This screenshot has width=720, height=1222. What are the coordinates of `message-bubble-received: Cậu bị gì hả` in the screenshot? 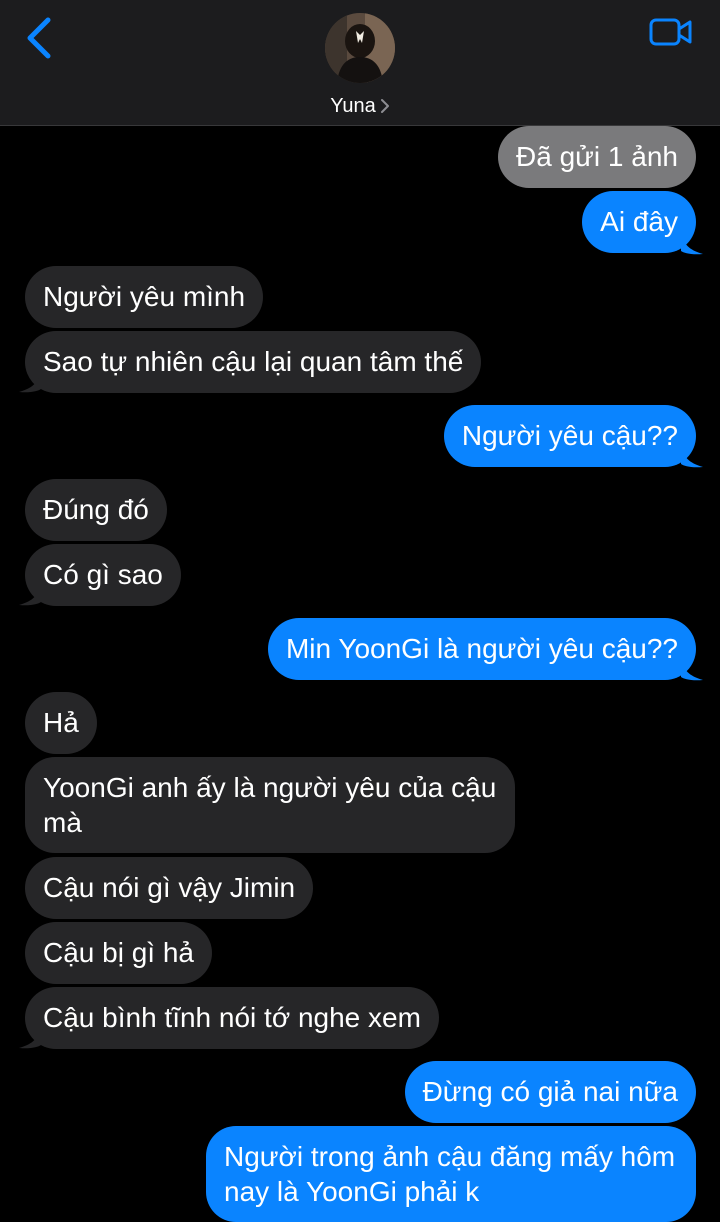 It's located at (118, 953).